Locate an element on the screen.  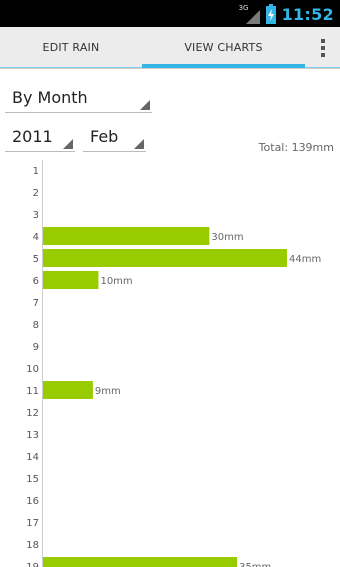
bar-value-label: 35mm is located at coordinates (255, 564).